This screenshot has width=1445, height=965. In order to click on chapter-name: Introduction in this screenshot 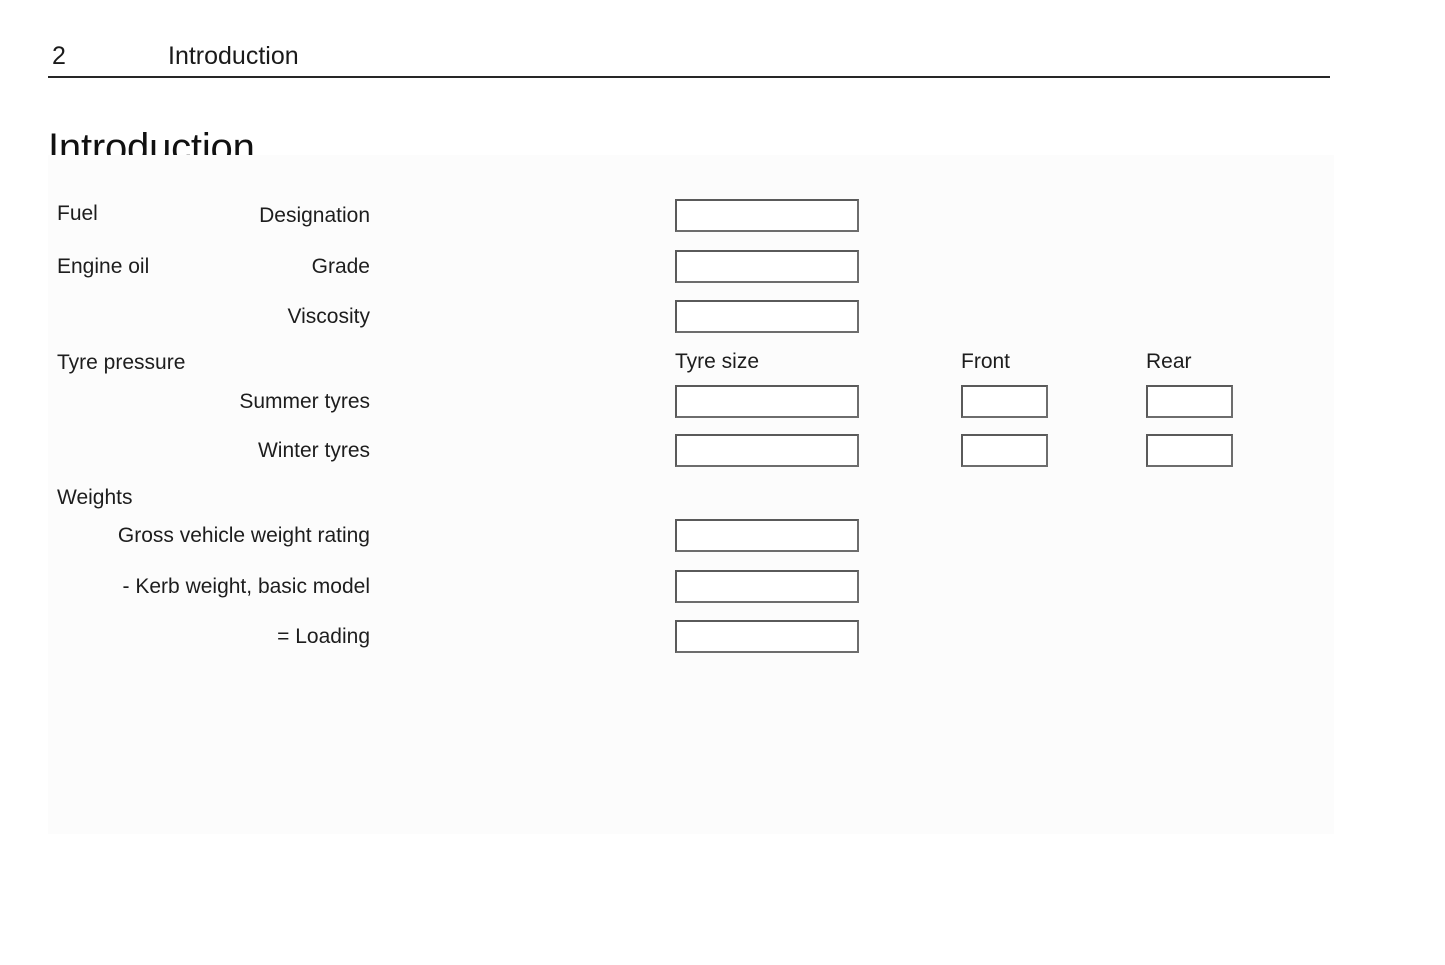, I will do `click(233, 56)`.